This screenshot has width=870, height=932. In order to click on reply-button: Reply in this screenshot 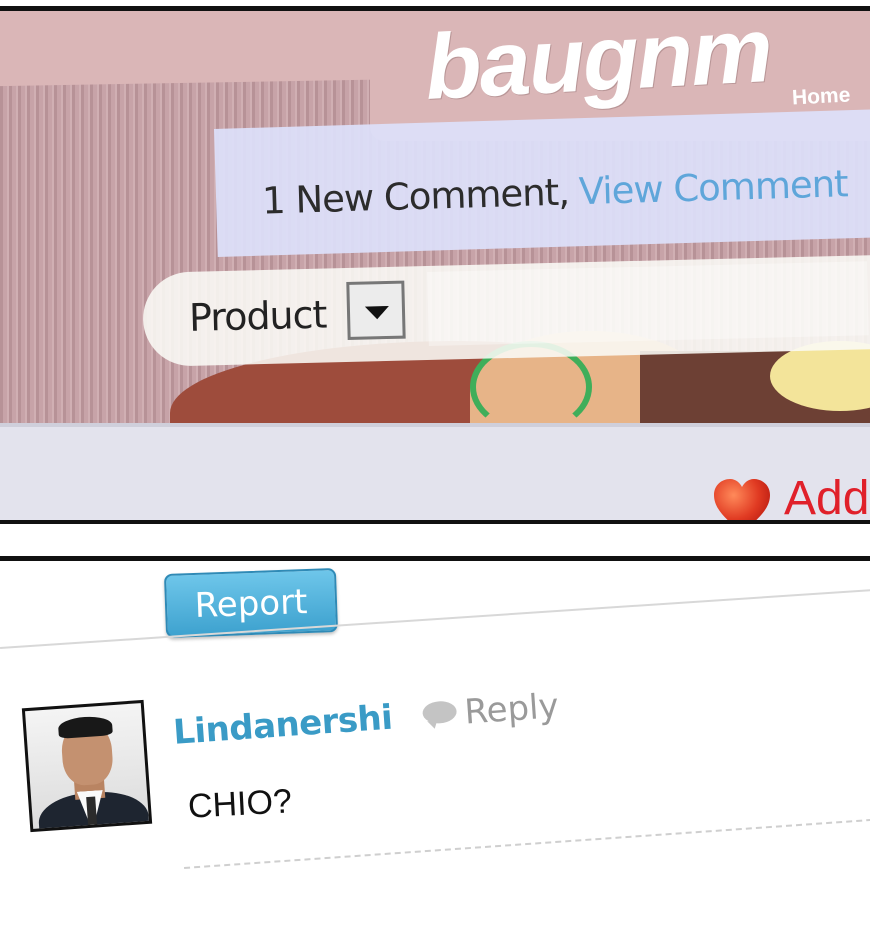, I will do `click(490, 710)`.